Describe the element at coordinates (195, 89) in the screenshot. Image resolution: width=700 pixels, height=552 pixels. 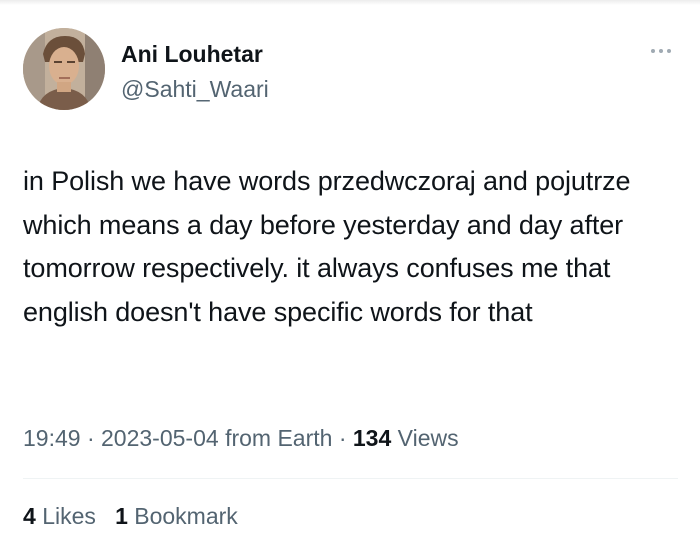
I see `author-handle: @Sahti_Waari` at that location.